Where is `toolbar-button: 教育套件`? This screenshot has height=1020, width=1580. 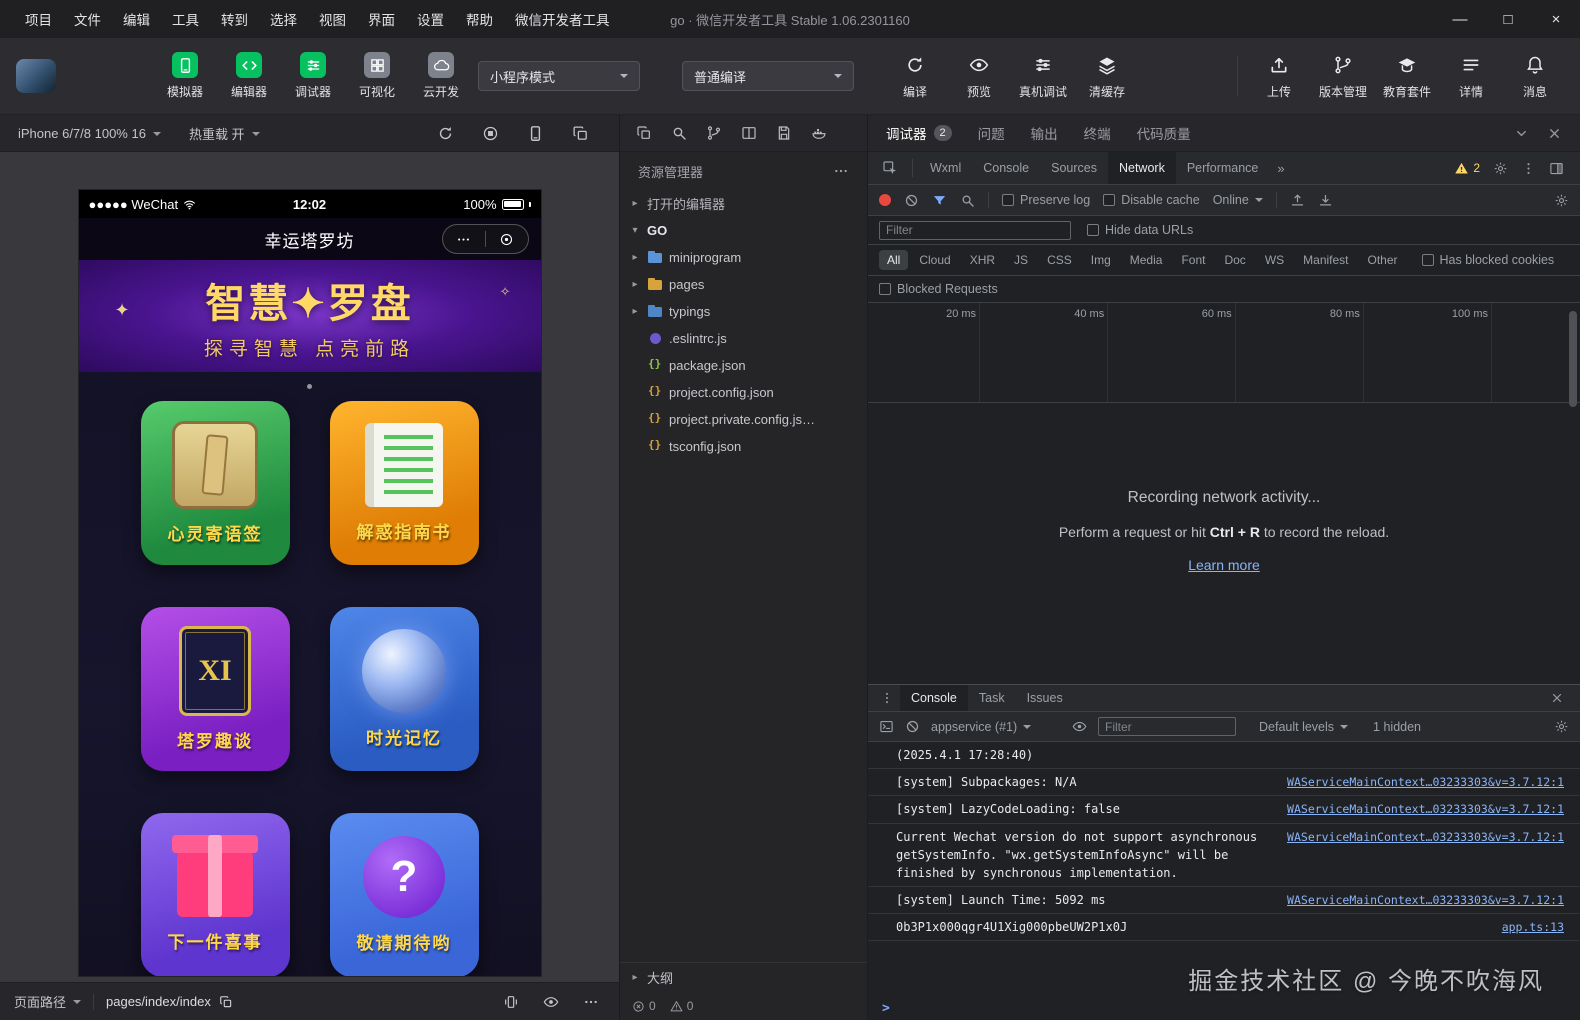
toolbar-button: 教育套件 is located at coordinates (1407, 76).